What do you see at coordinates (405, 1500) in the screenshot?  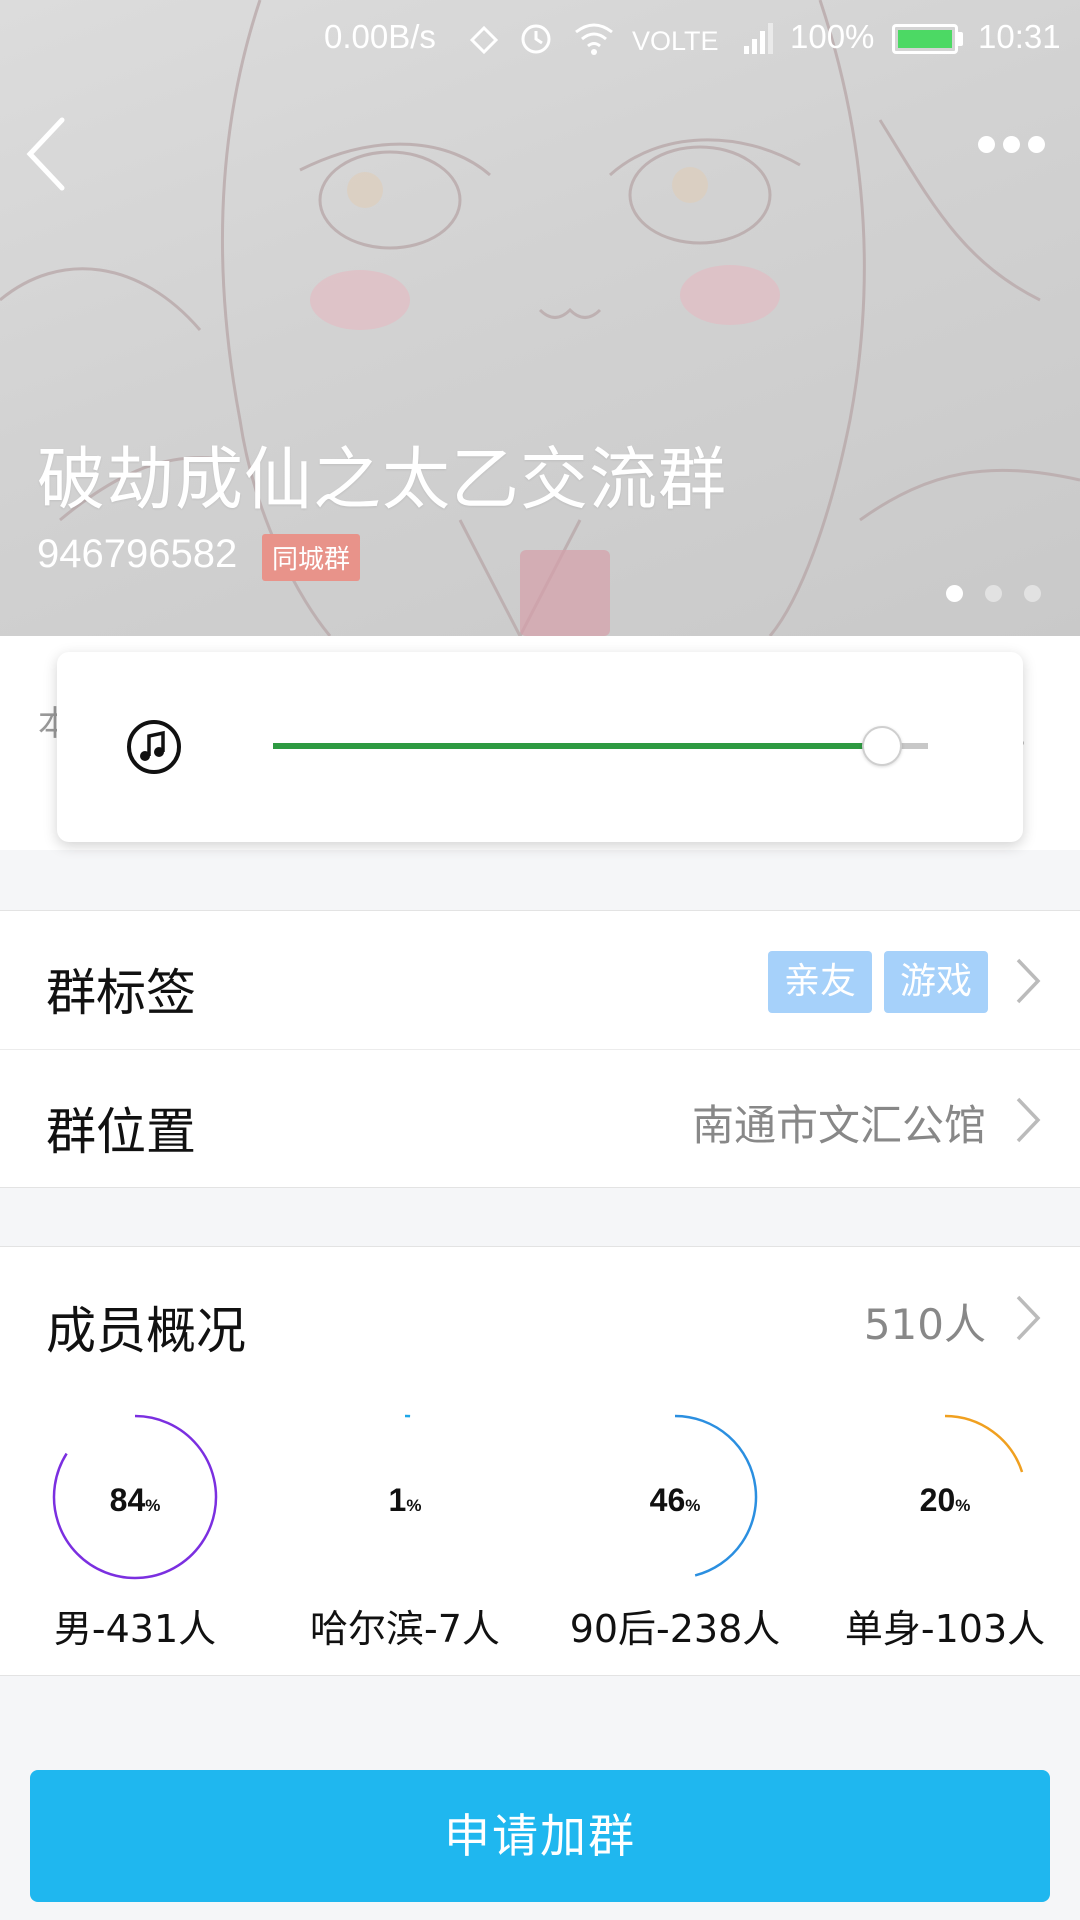 I see `stat-percent: 1%` at bounding box center [405, 1500].